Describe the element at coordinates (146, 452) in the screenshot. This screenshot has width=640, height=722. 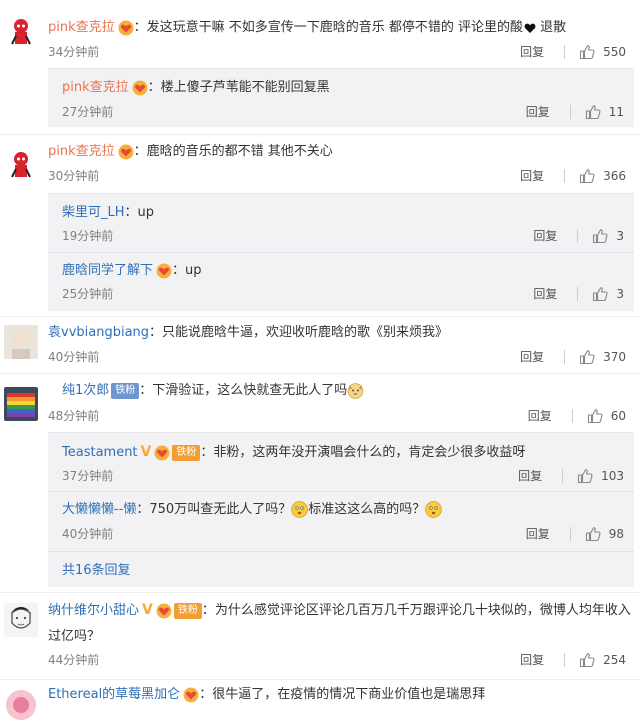
I see `verified-v-icon: V` at that location.